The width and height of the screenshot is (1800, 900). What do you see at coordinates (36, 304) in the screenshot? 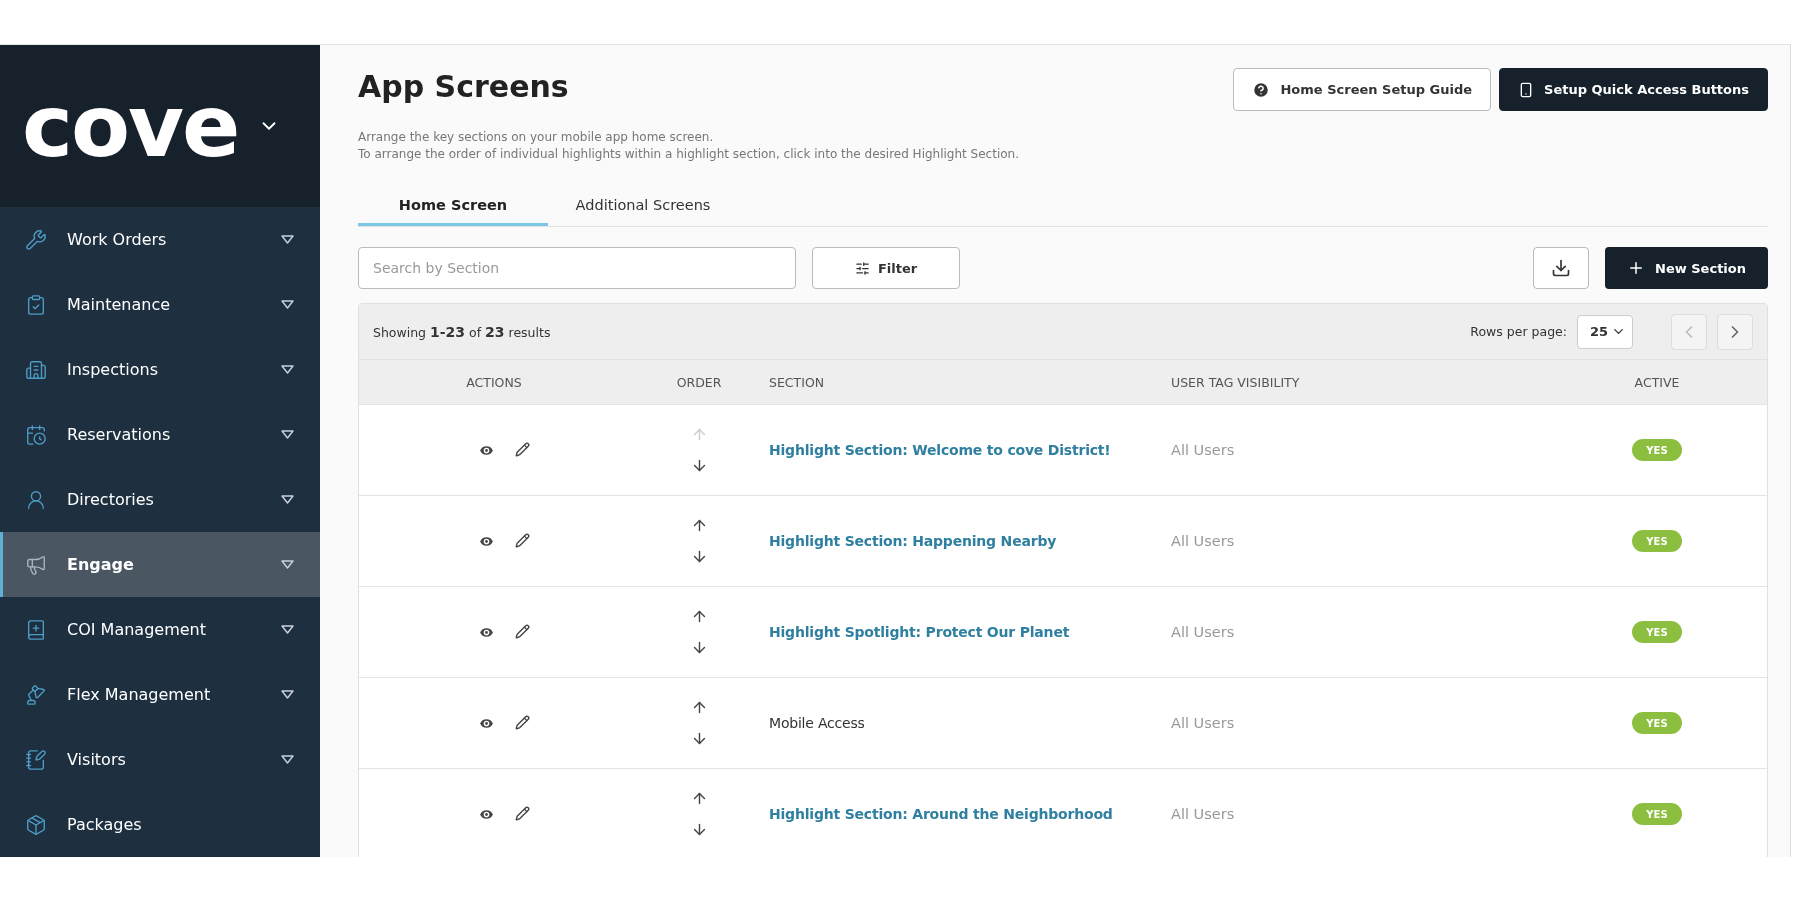
I see `clipboard-icon` at bounding box center [36, 304].